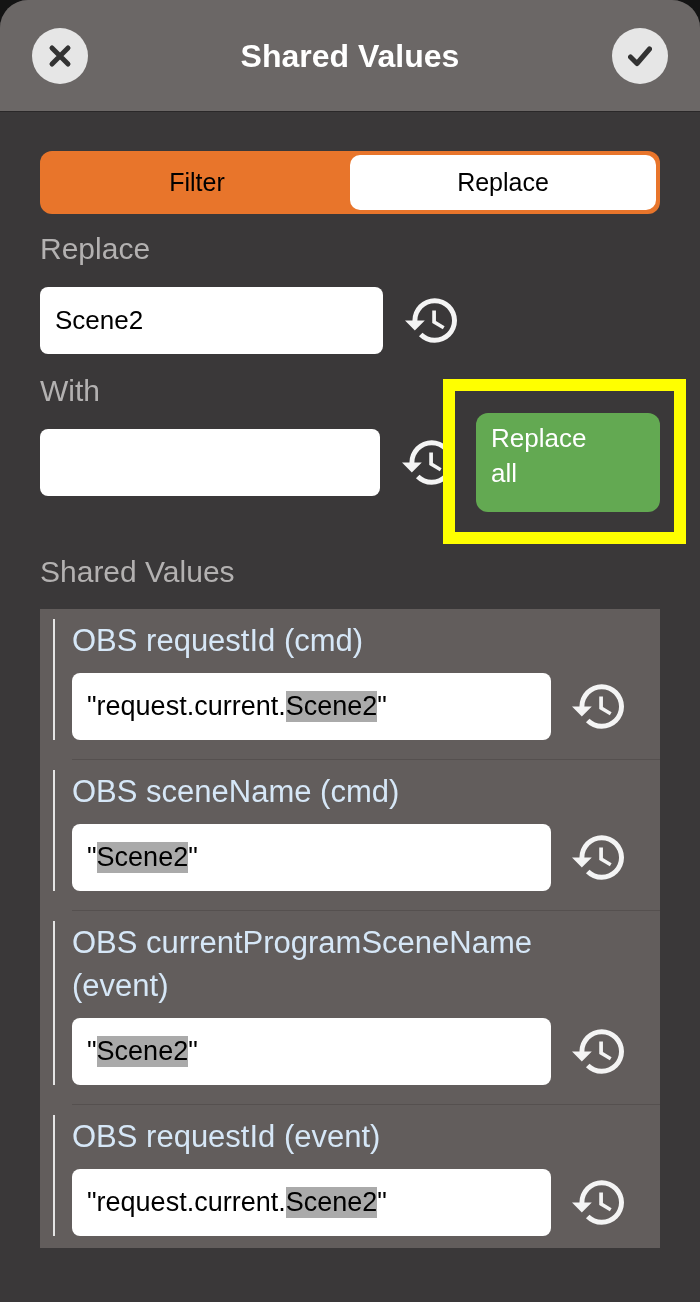 The width and height of the screenshot is (700, 1302). What do you see at coordinates (197, 182) in the screenshot?
I see `segment-tab: Filter` at bounding box center [197, 182].